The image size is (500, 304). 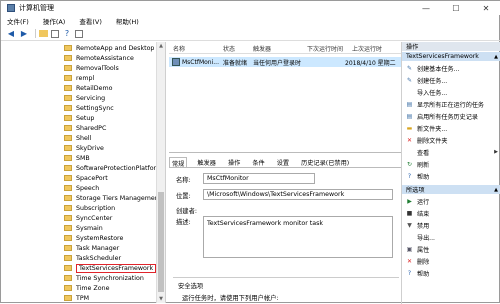 I want to click on tab-conditions: 条件, so click(x=258, y=162).